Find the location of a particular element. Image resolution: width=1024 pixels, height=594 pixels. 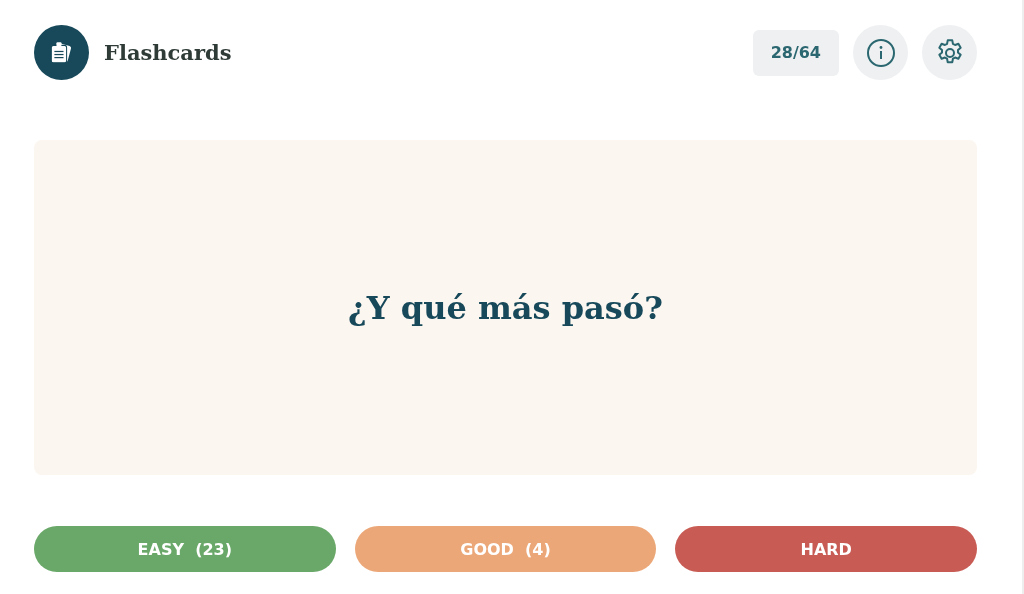

app-title: Flashcards is located at coordinates (168, 52).